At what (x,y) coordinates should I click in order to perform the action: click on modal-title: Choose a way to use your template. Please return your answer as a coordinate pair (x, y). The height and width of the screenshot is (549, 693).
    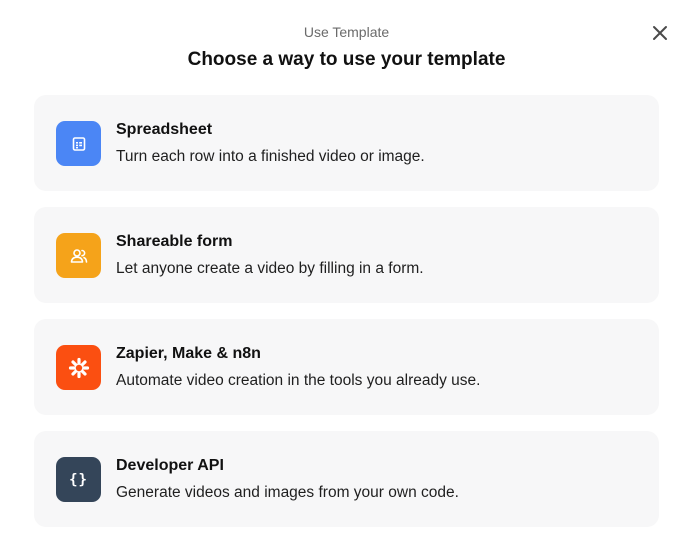
    Looking at the image, I should click on (346, 59).